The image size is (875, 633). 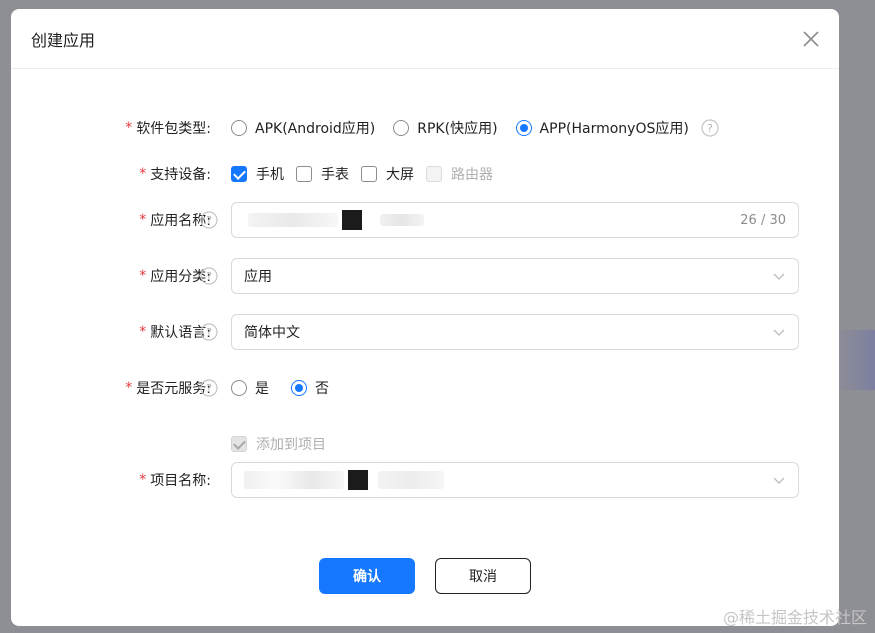 What do you see at coordinates (434, 174) in the screenshot?
I see `checkbox-box-disabled` at bounding box center [434, 174].